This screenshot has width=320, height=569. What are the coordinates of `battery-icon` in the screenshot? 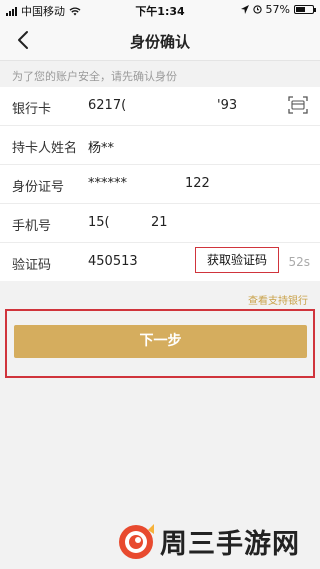 It's located at (305, 9).